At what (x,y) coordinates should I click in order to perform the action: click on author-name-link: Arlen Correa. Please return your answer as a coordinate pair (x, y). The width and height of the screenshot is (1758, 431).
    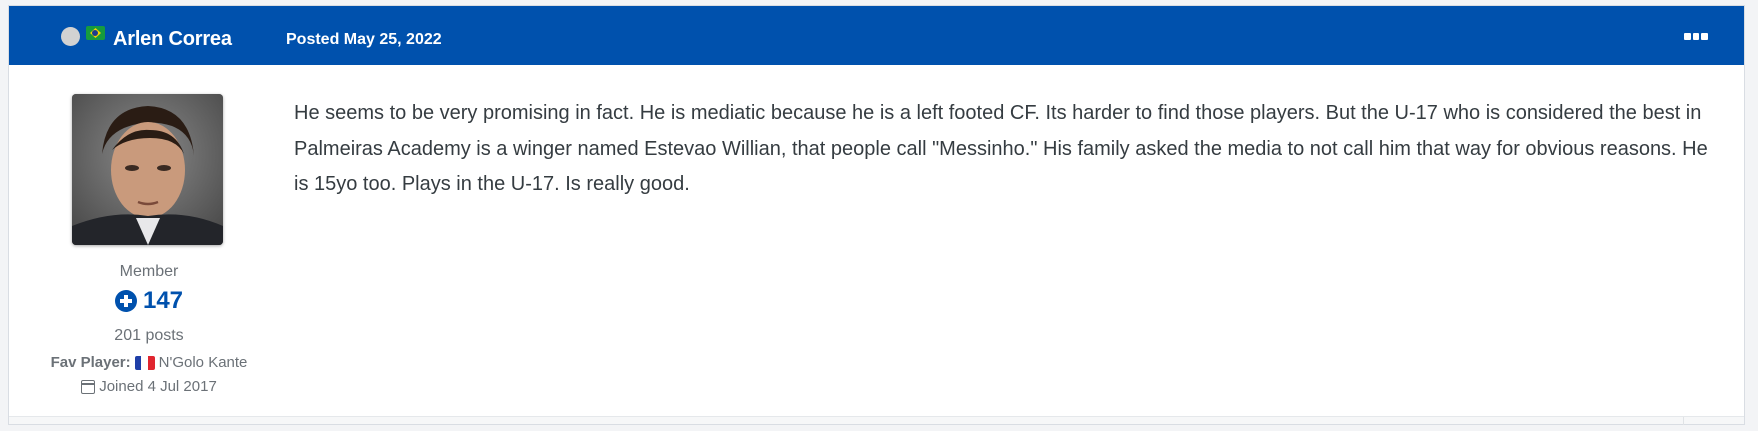
    Looking at the image, I should click on (172, 39).